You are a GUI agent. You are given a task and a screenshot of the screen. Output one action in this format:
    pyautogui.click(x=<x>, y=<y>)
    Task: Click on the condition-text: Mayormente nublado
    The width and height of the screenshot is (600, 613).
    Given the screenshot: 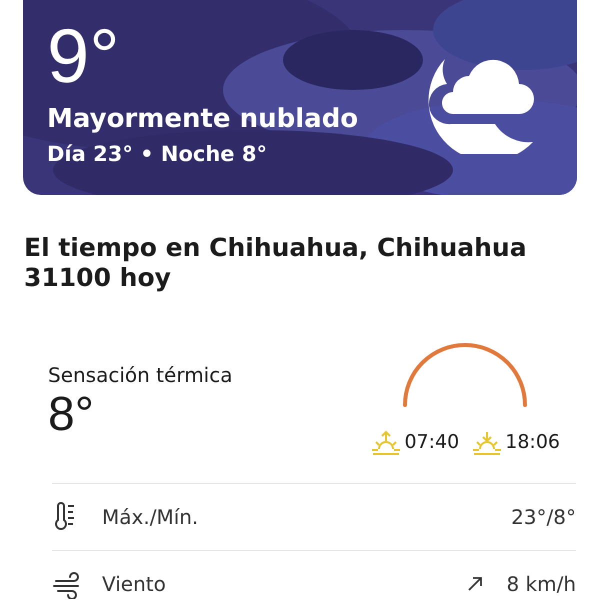 What is the action you would take?
    pyautogui.click(x=202, y=119)
    